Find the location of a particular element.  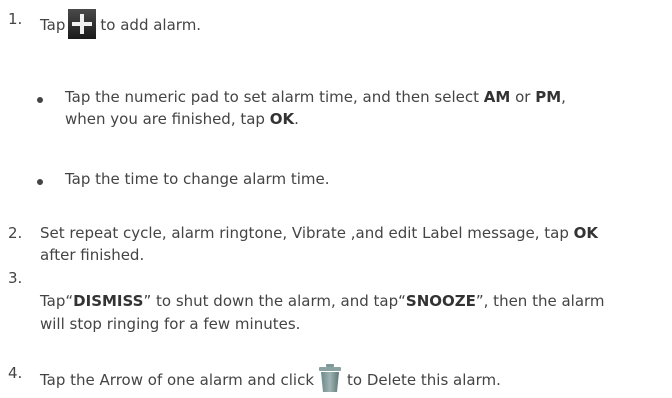

step-3-line-2: will stop ringing for a few minutes. is located at coordinates (170, 324).